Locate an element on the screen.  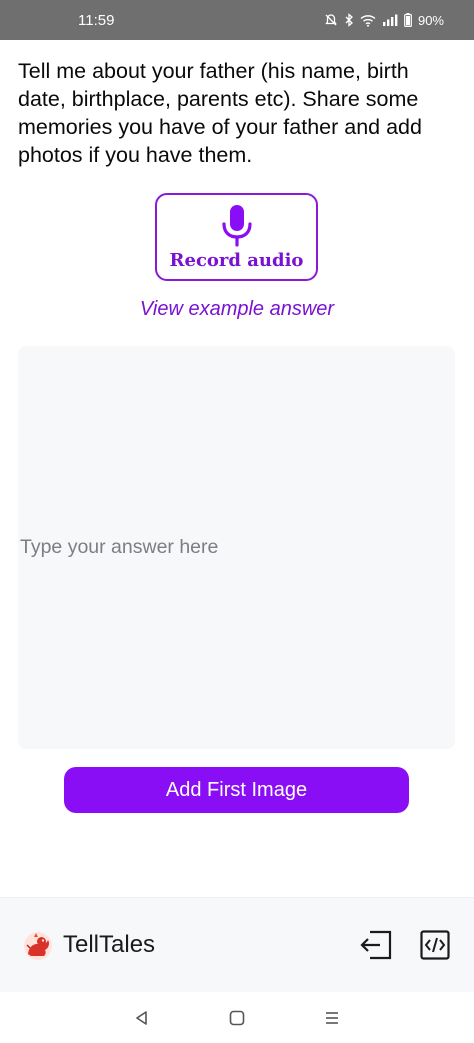
signal-icon is located at coordinates (390, 20).